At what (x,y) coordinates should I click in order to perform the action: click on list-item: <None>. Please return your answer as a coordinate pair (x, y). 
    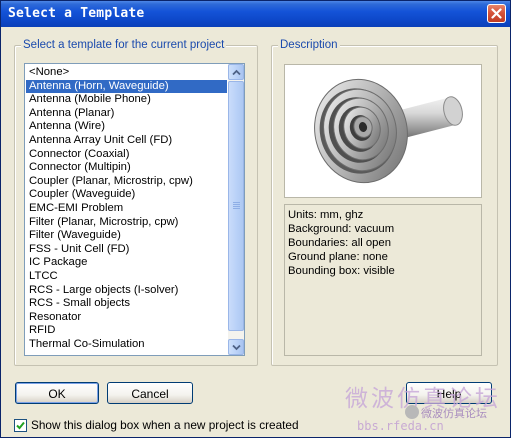
    Looking at the image, I should click on (126, 73).